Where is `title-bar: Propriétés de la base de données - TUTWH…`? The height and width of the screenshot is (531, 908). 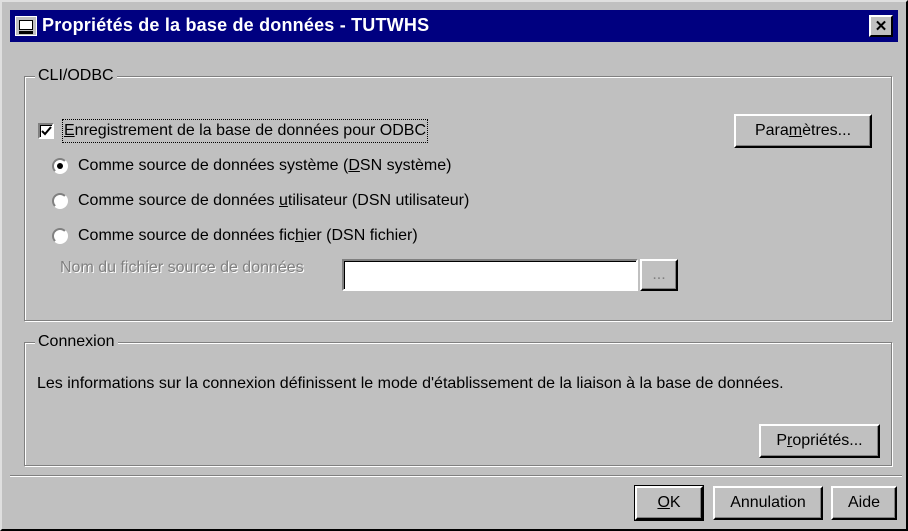
title-bar: Propriétés de la base de données - TUTWH… is located at coordinates (454, 26).